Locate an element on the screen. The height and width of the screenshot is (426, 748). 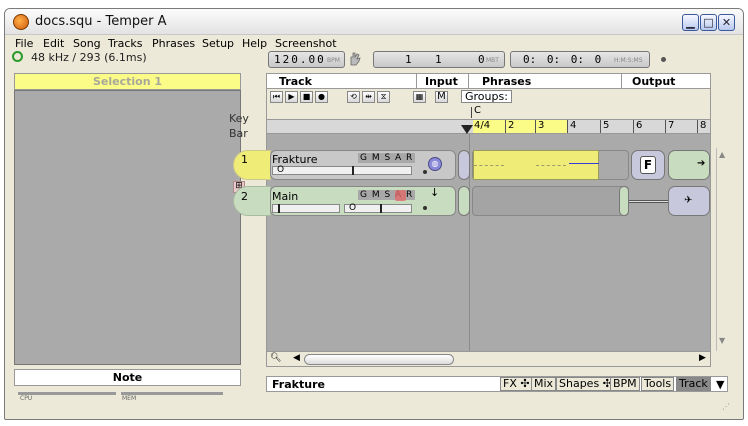
zoom-icon: 🔍︎ is located at coordinates (275, 358).